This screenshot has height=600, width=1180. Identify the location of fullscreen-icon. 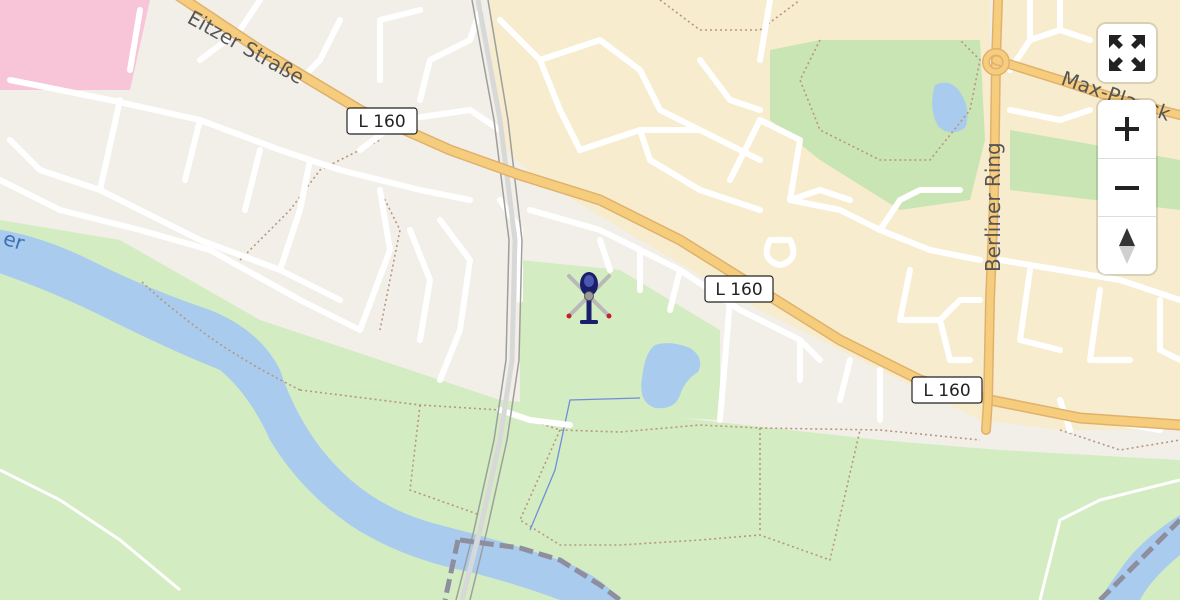
(1127, 53).